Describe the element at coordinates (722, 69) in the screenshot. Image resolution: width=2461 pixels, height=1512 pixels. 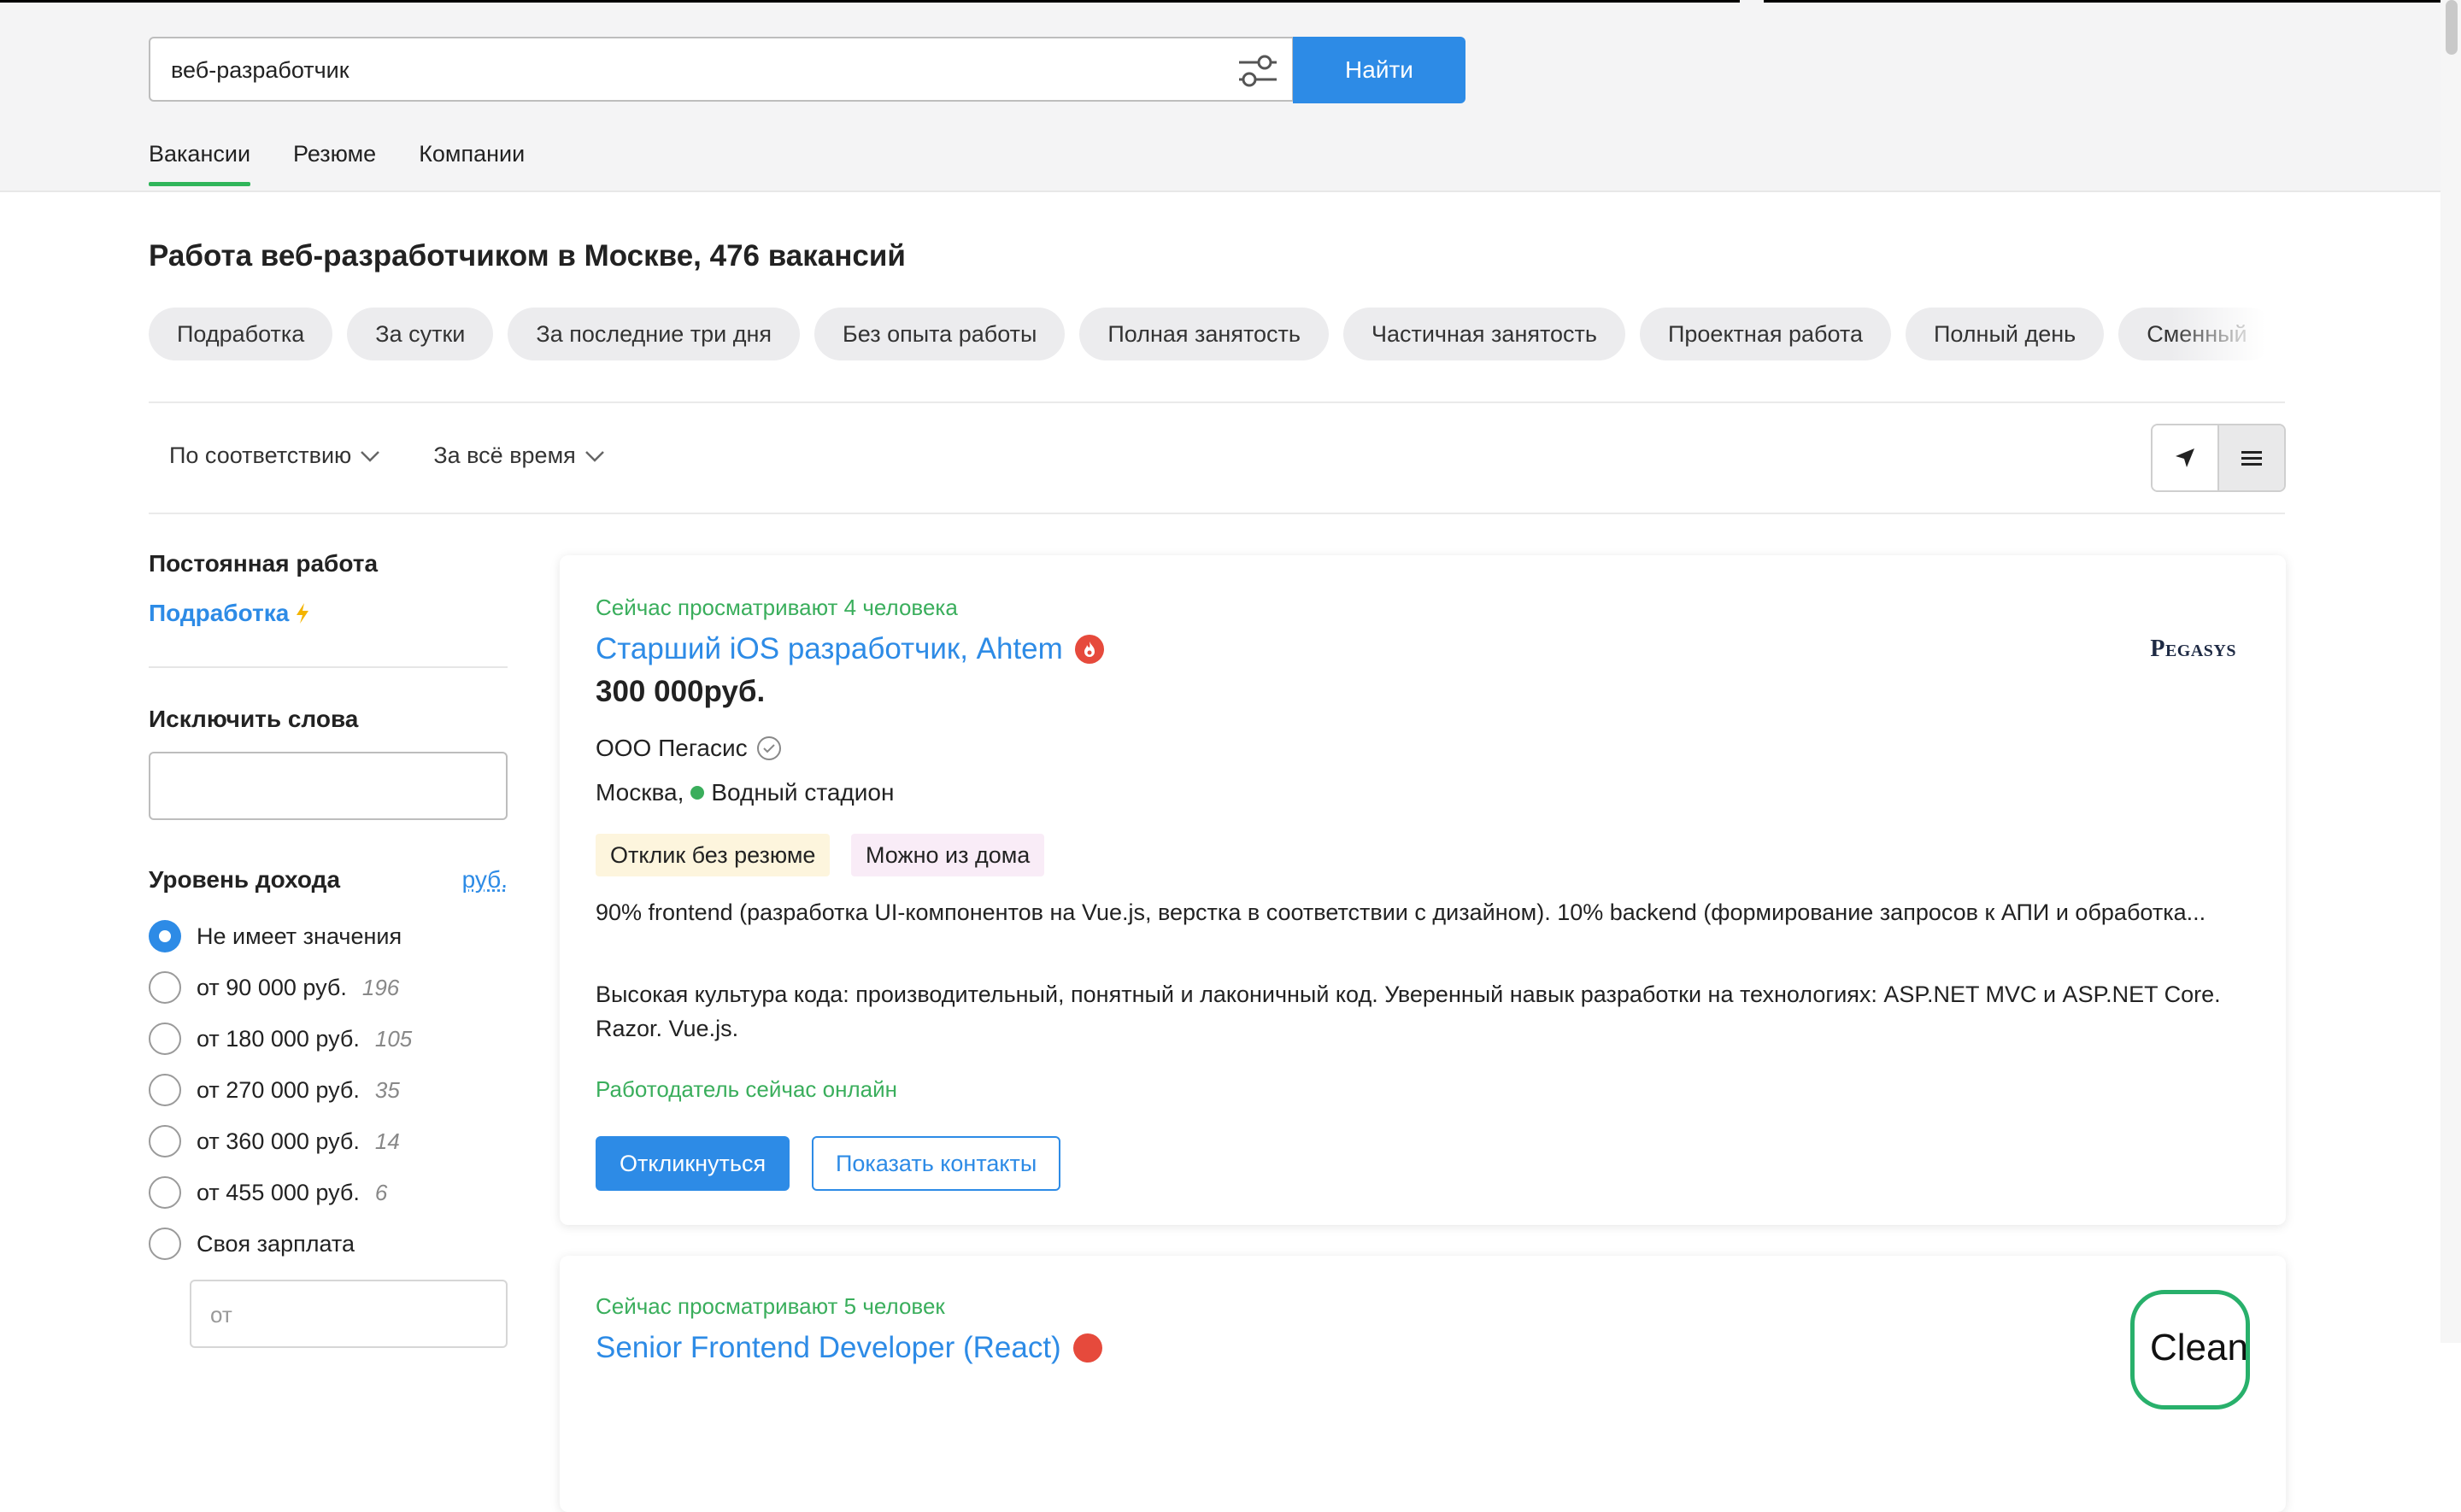
I see `search-input: веб-разработчик` at that location.